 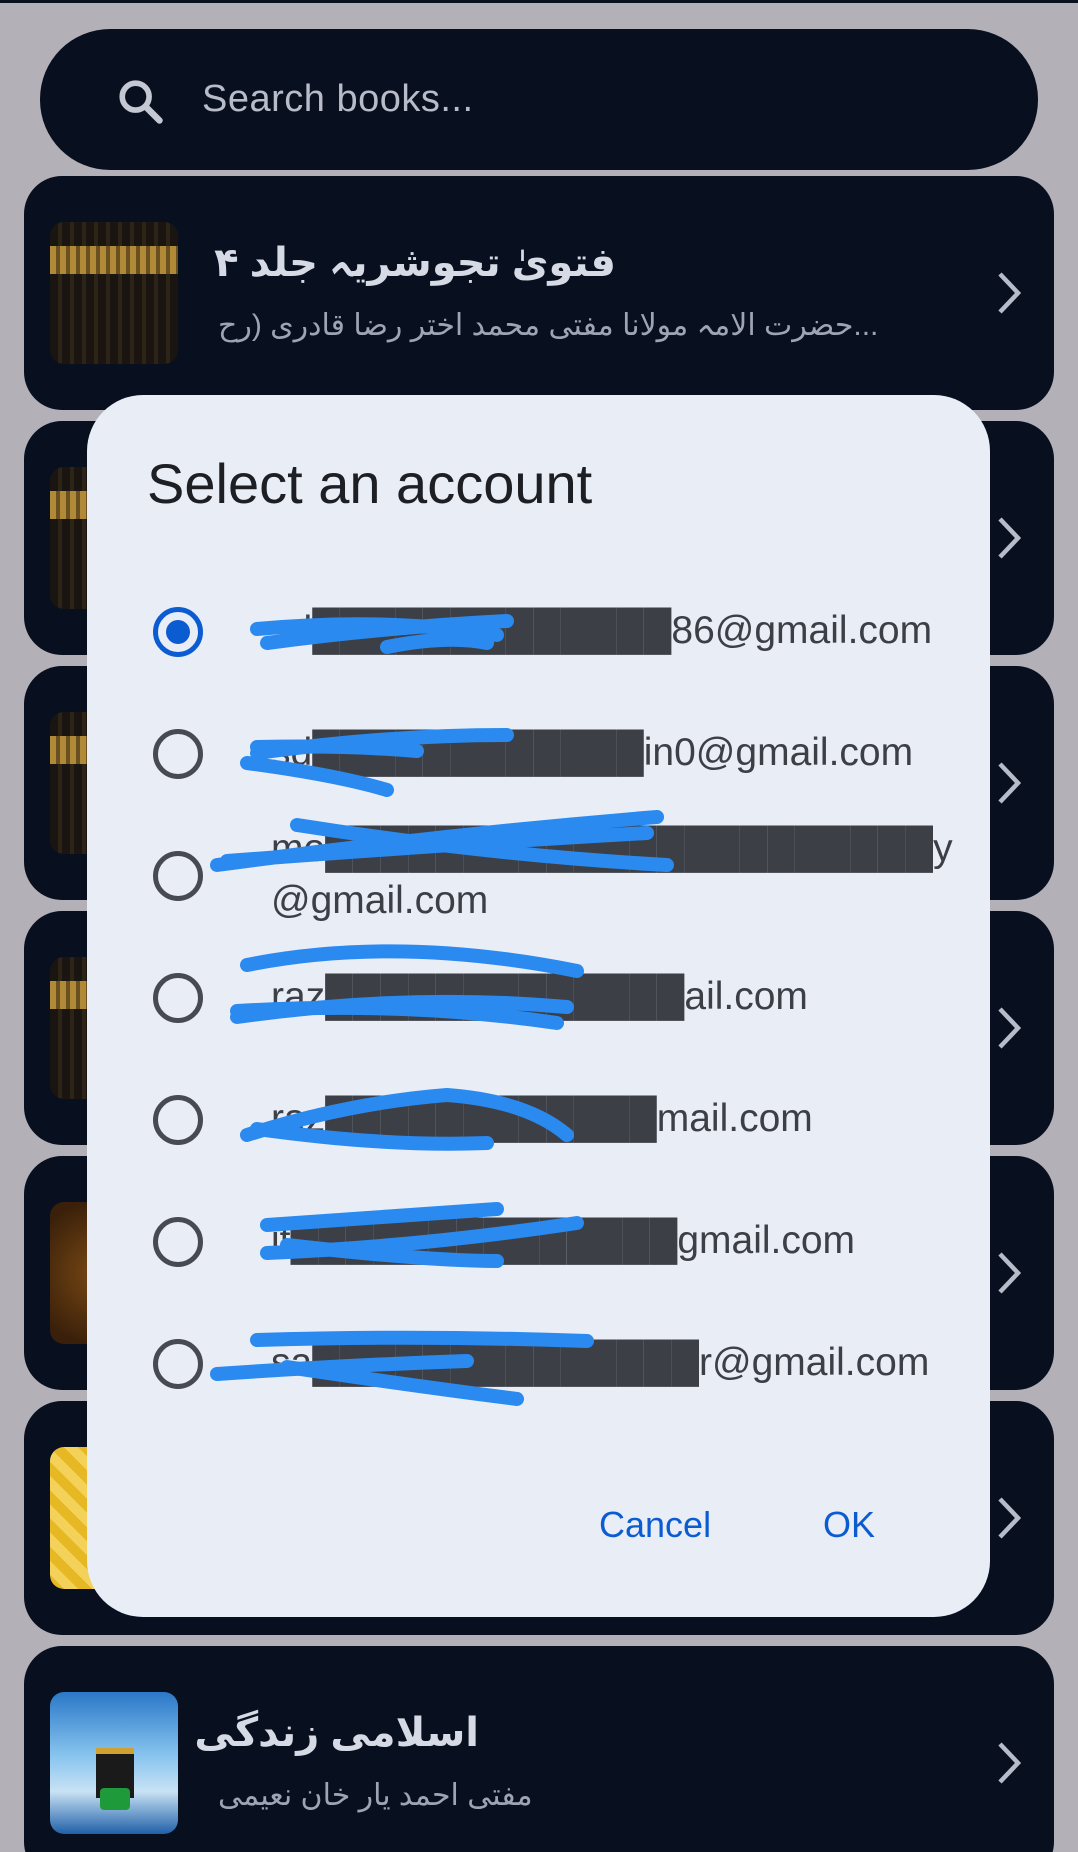 What do you see at coordinates (370, 483) in the screenshot?
I see `dialog-title: Select an account` at bounding box center [370, 483].